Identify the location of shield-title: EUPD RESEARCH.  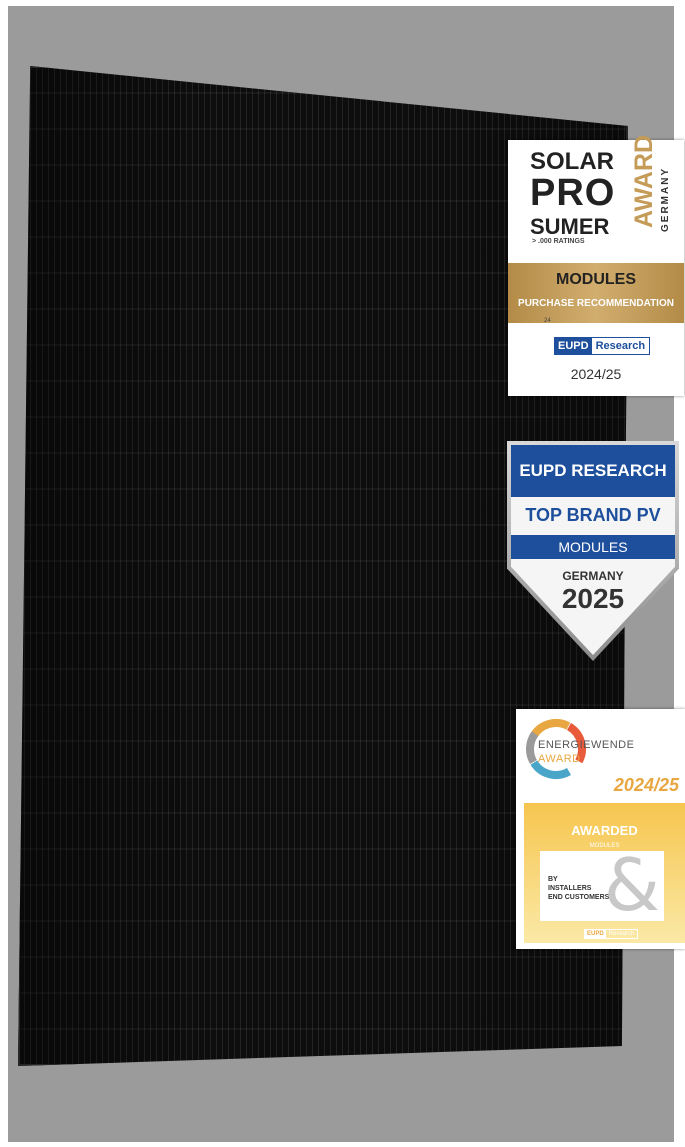
(593, 470).